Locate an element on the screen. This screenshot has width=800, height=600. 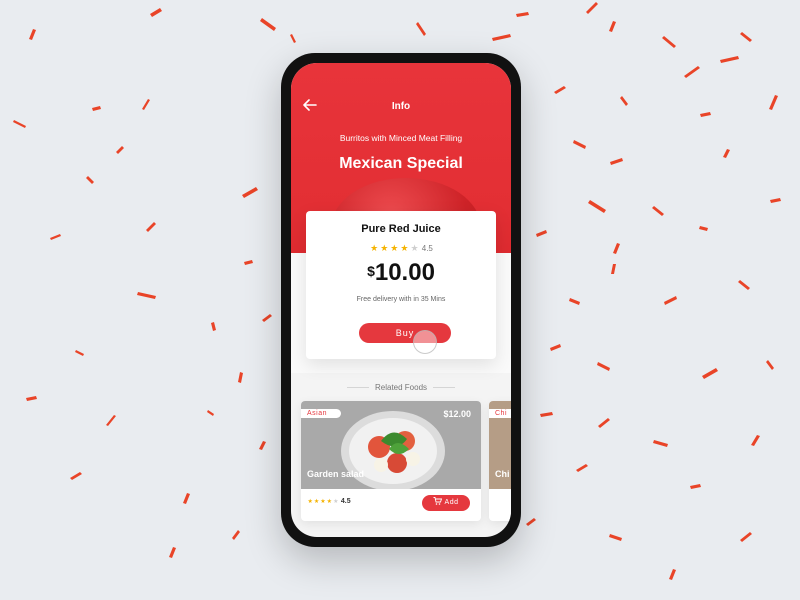
food-rating: ★★★★★ 4.5 is located at coordinates (329, 501).